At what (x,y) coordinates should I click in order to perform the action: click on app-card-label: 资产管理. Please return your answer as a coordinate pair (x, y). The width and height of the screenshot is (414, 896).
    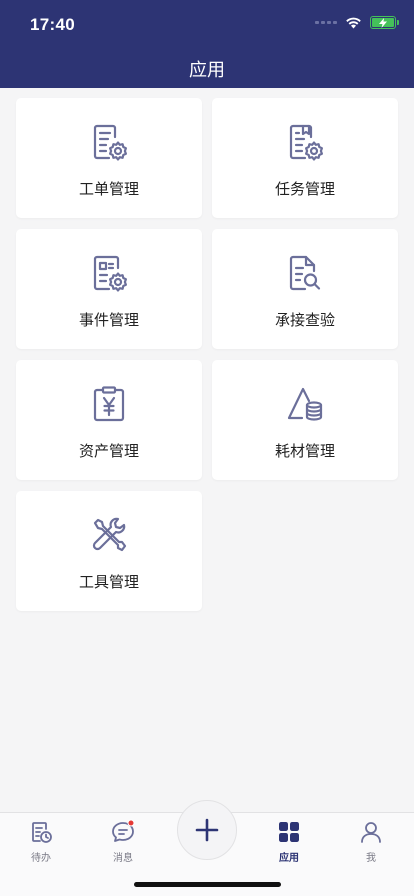
    Looking at the image, I should click on (108, 451).